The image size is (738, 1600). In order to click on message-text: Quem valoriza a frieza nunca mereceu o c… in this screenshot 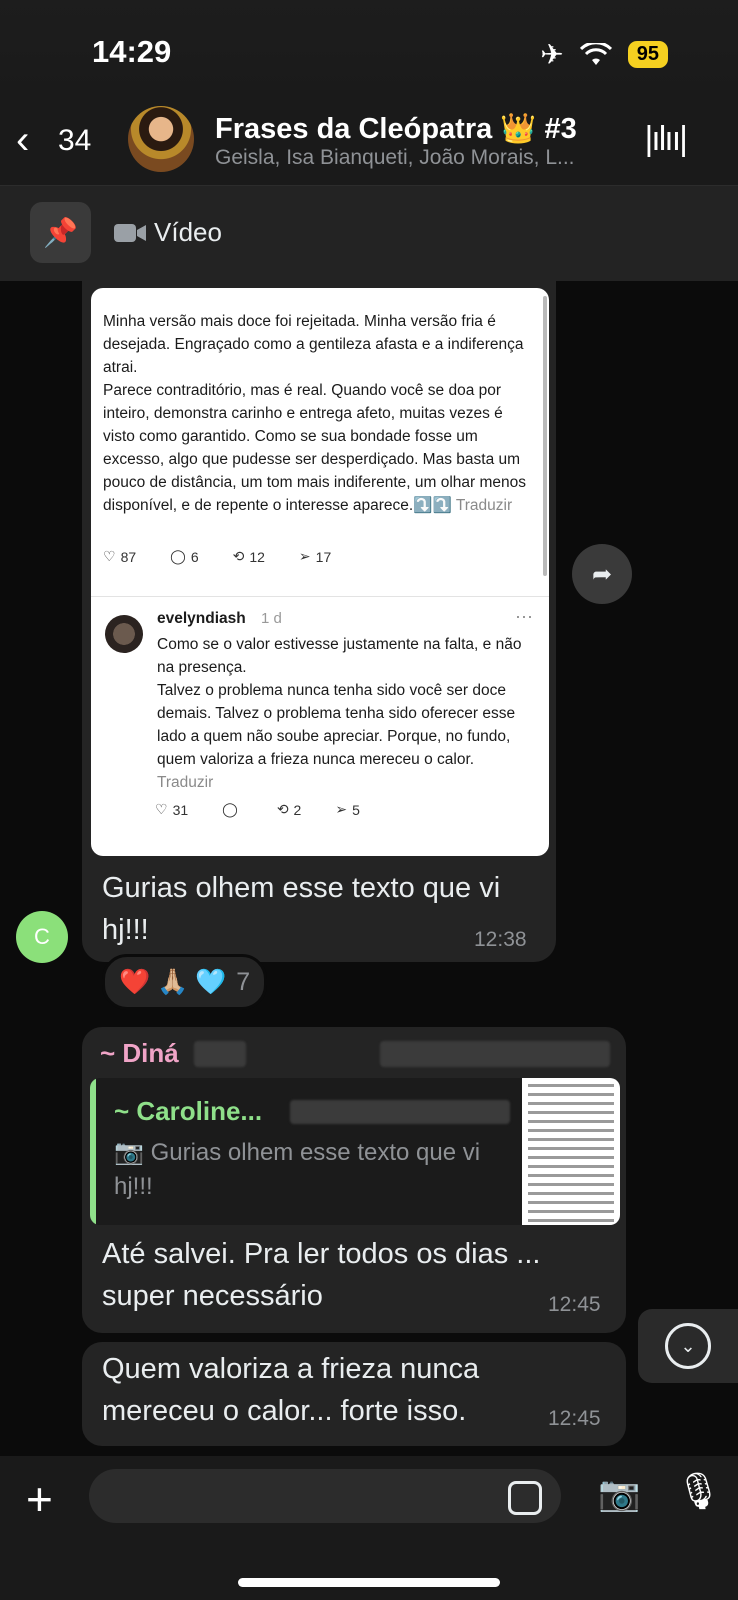, I will do `click(291, 1390)`.